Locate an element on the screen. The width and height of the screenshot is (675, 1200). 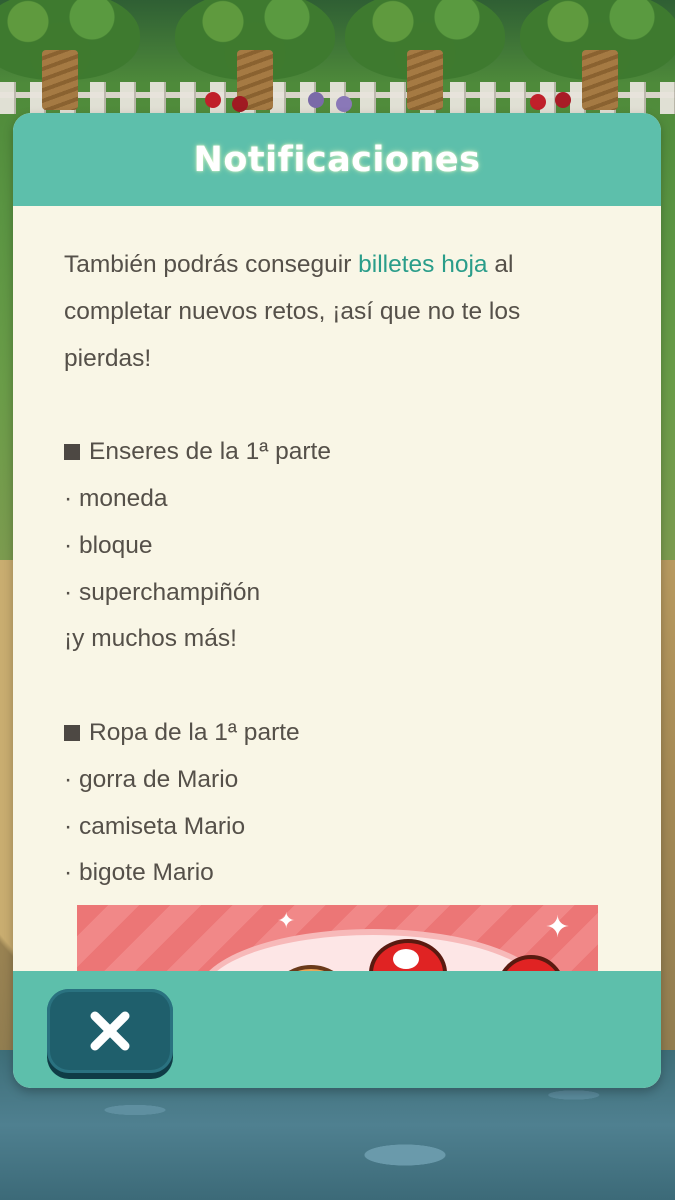
list-item: · camiseta Mario is located at coordinates (155, 826).